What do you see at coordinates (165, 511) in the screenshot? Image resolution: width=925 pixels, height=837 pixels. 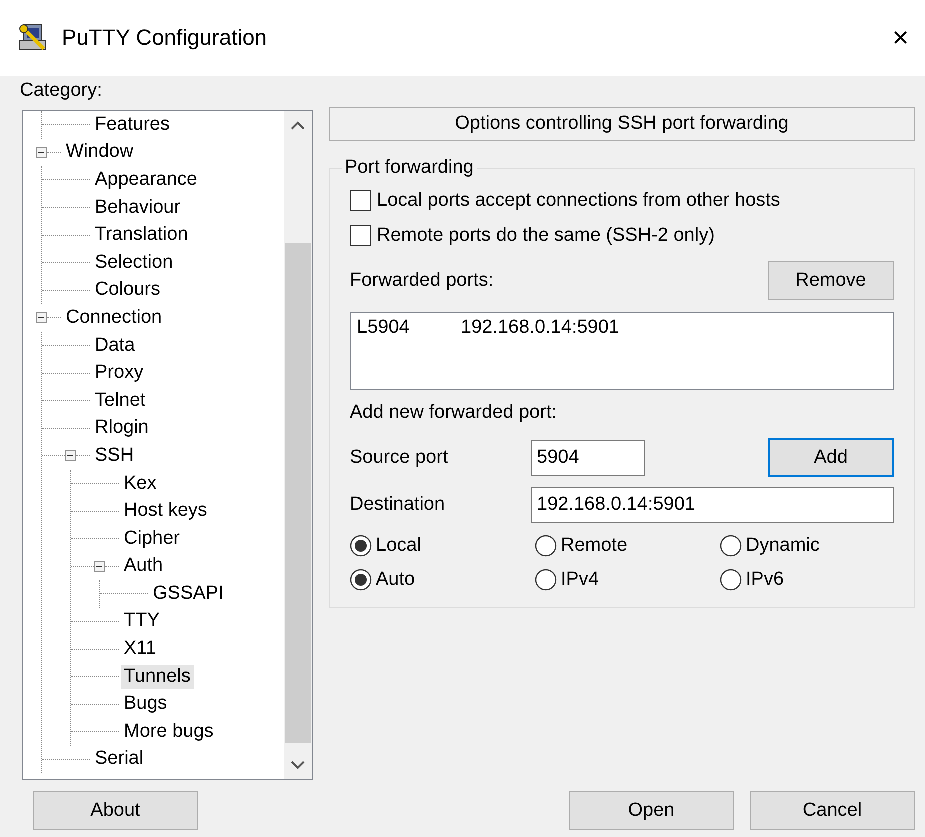 I see `tree-item: Host keys` at bounding box center [165, 511].